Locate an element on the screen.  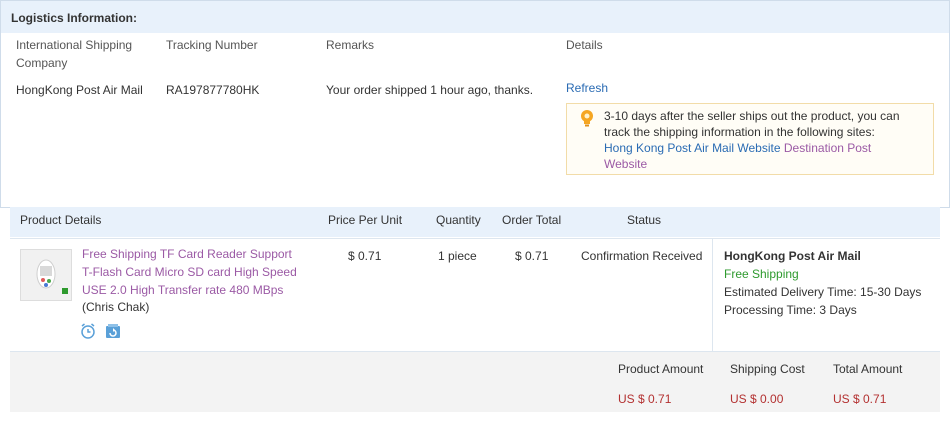
shipping-company: HongKong Post Air Mail is located at coordinates (79, 90).